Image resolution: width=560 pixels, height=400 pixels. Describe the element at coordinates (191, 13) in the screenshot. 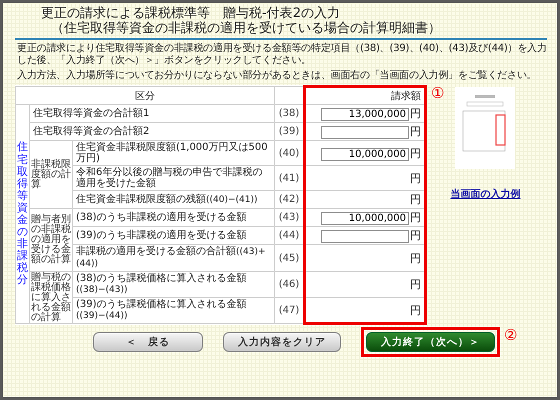

I see `page-title: 更正の請求による課税標準等 贈与税-付表2の入力` at that location.